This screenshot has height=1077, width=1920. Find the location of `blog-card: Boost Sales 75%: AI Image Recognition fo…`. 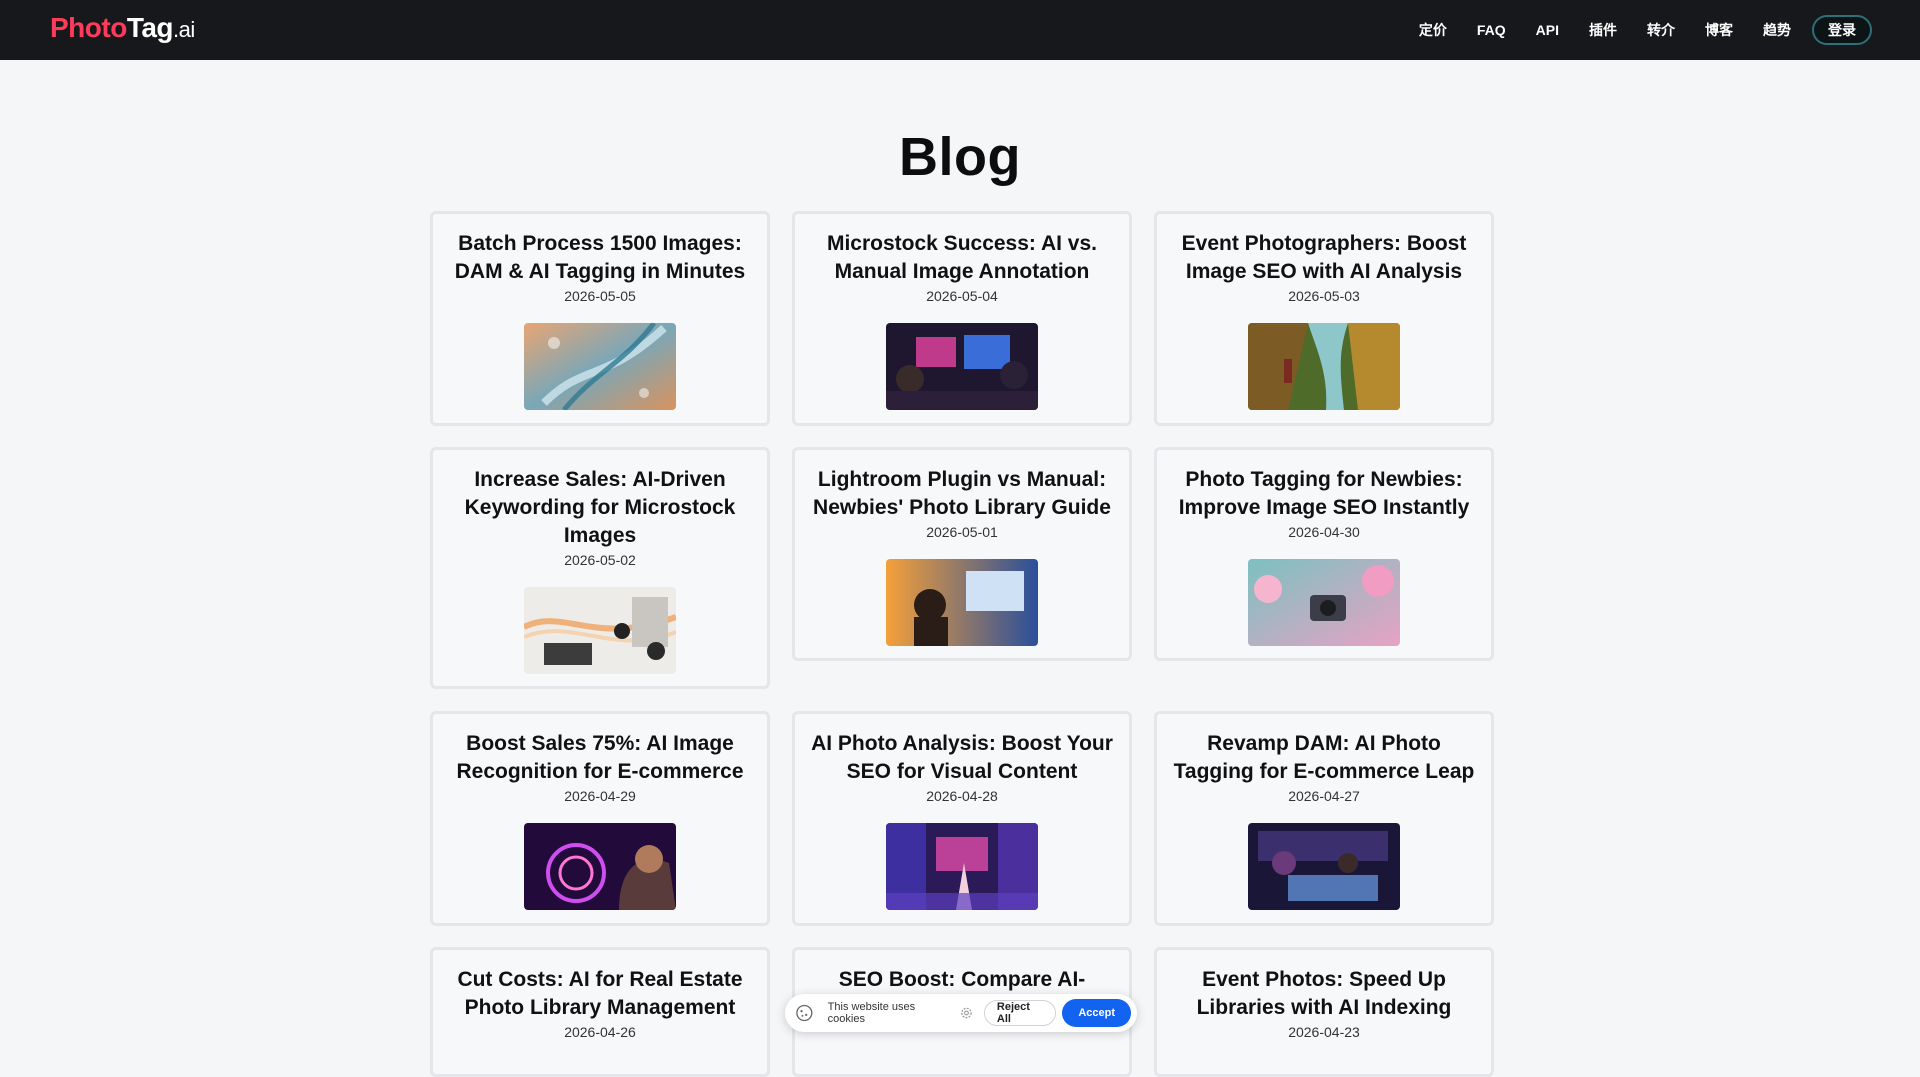

blog-card: Boost Sales 75%: AI Image Recognition fo… is located at coordinates (600, 818).